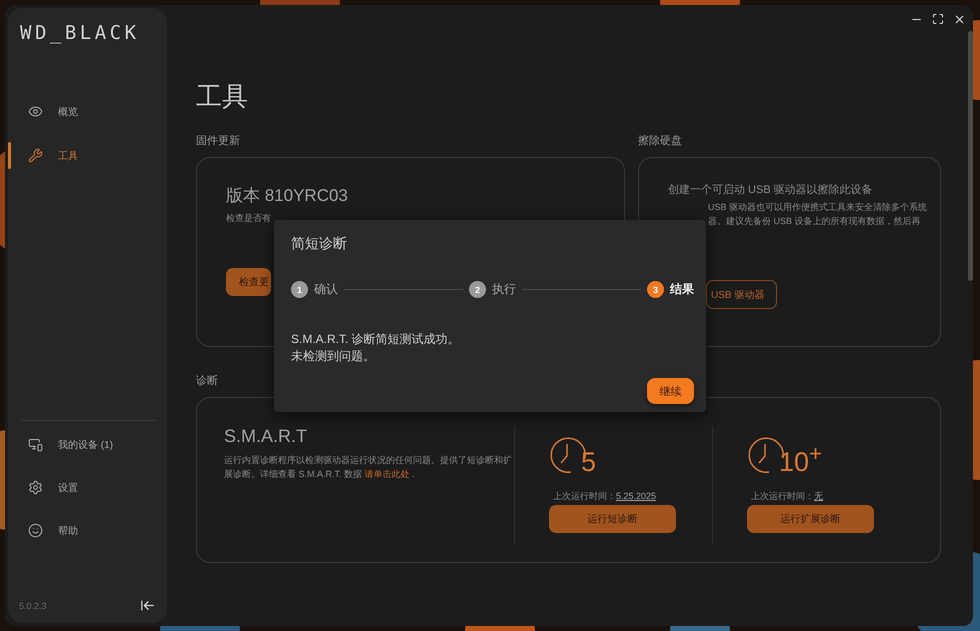  I want to click on duration-text: 10$^{+}$, so click(800, 459).